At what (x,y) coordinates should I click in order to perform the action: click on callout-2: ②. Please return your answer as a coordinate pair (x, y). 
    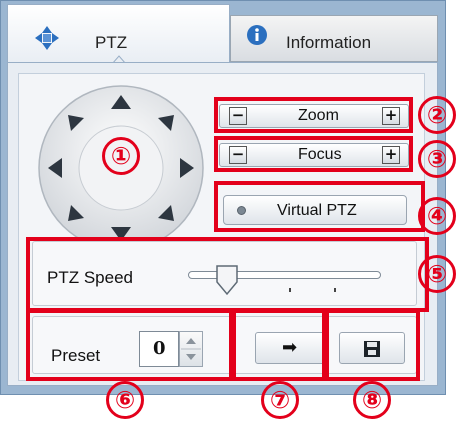
    Looking at the image, I should click on (437, 115).